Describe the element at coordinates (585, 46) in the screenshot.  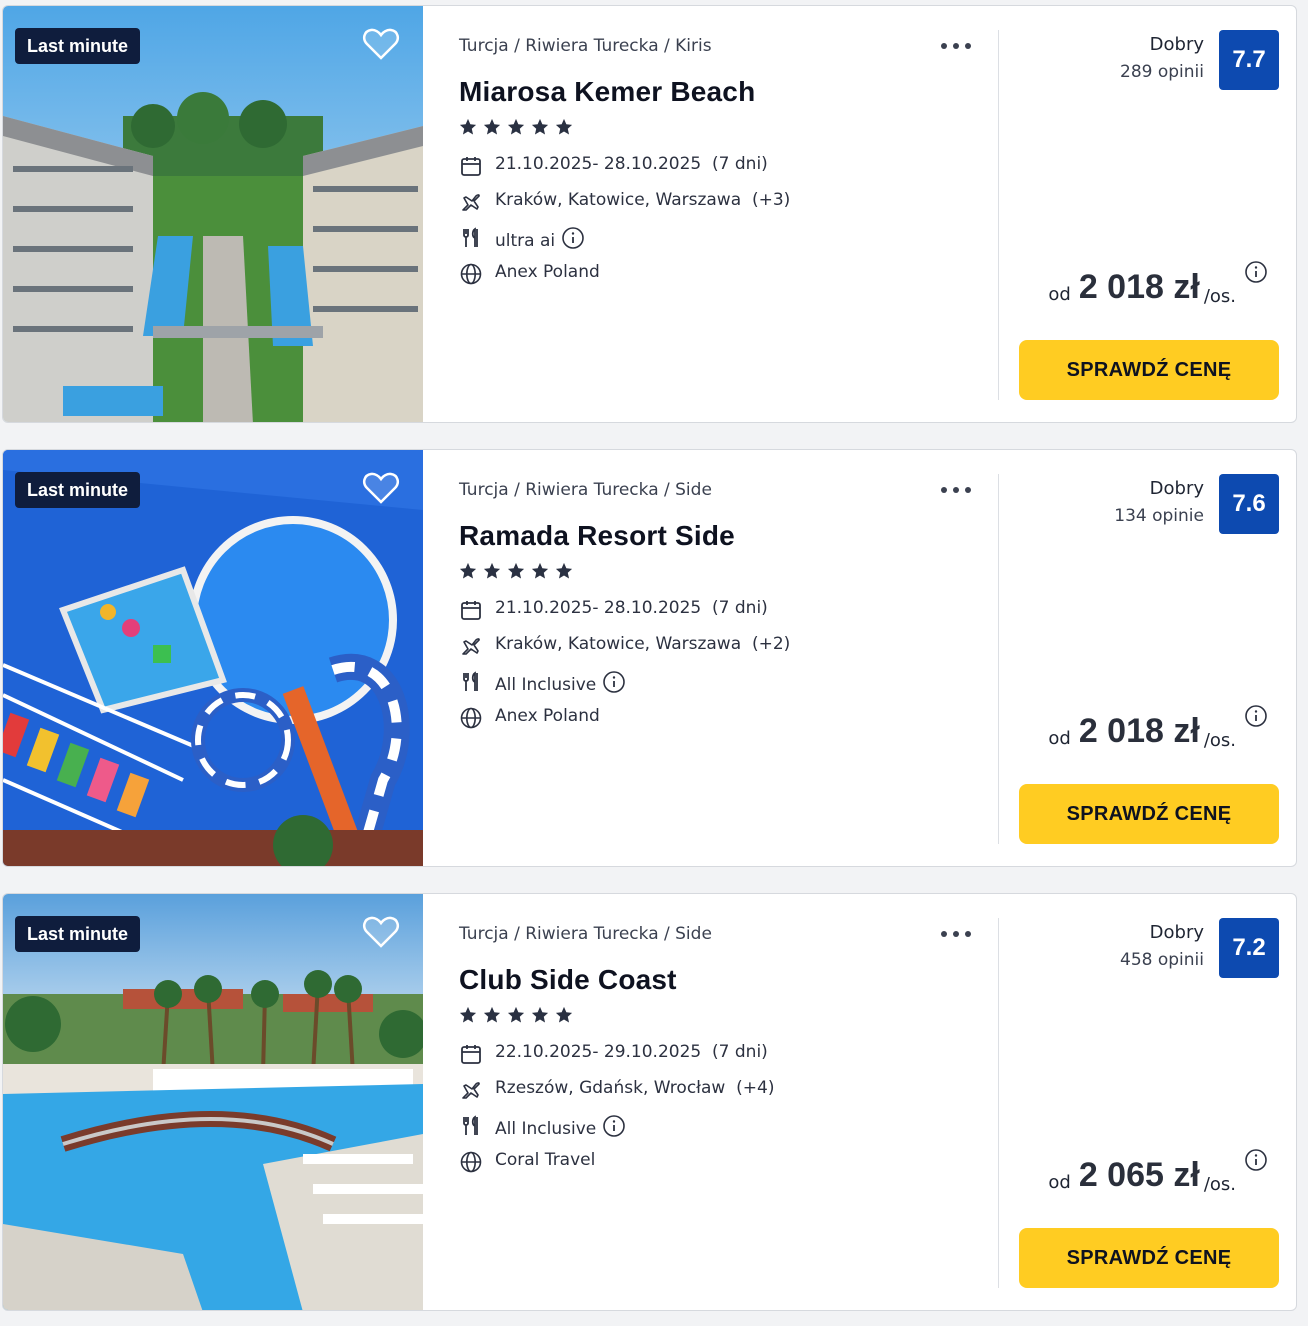
I see `location-breadcrumb: Turcja / Riwiera Turecka / Kiris` at that location.